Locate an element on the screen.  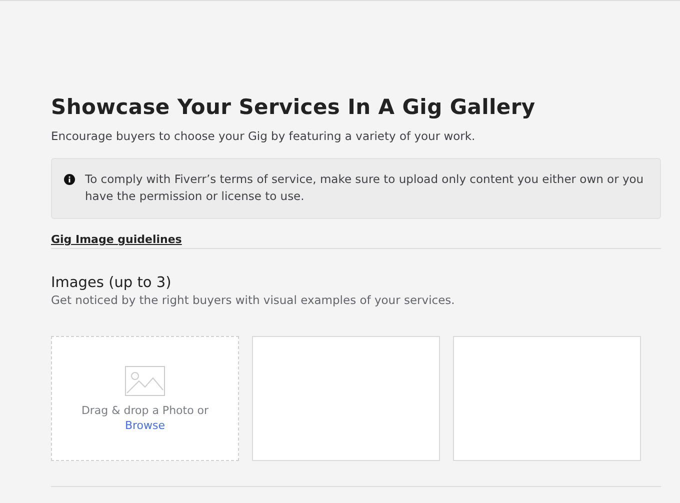
guidelines-link: Gig Image guidelines is located at coordinates (116, 239).